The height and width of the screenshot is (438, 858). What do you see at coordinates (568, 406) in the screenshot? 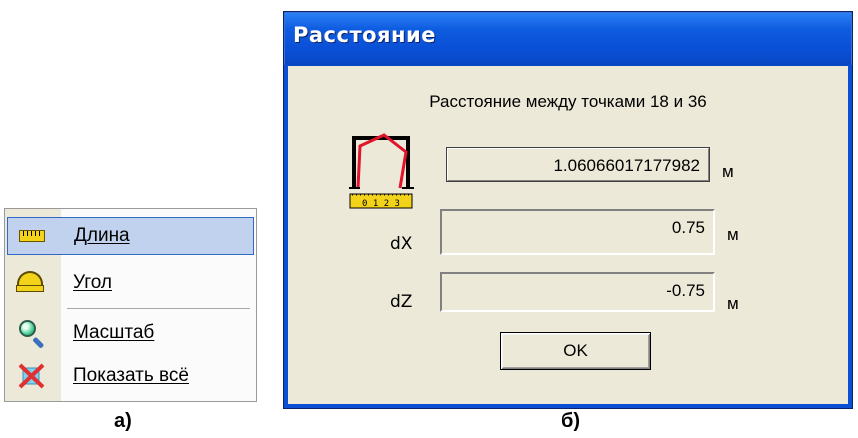
I see `dialog-border-bottom` at bounding box center [568, 406].